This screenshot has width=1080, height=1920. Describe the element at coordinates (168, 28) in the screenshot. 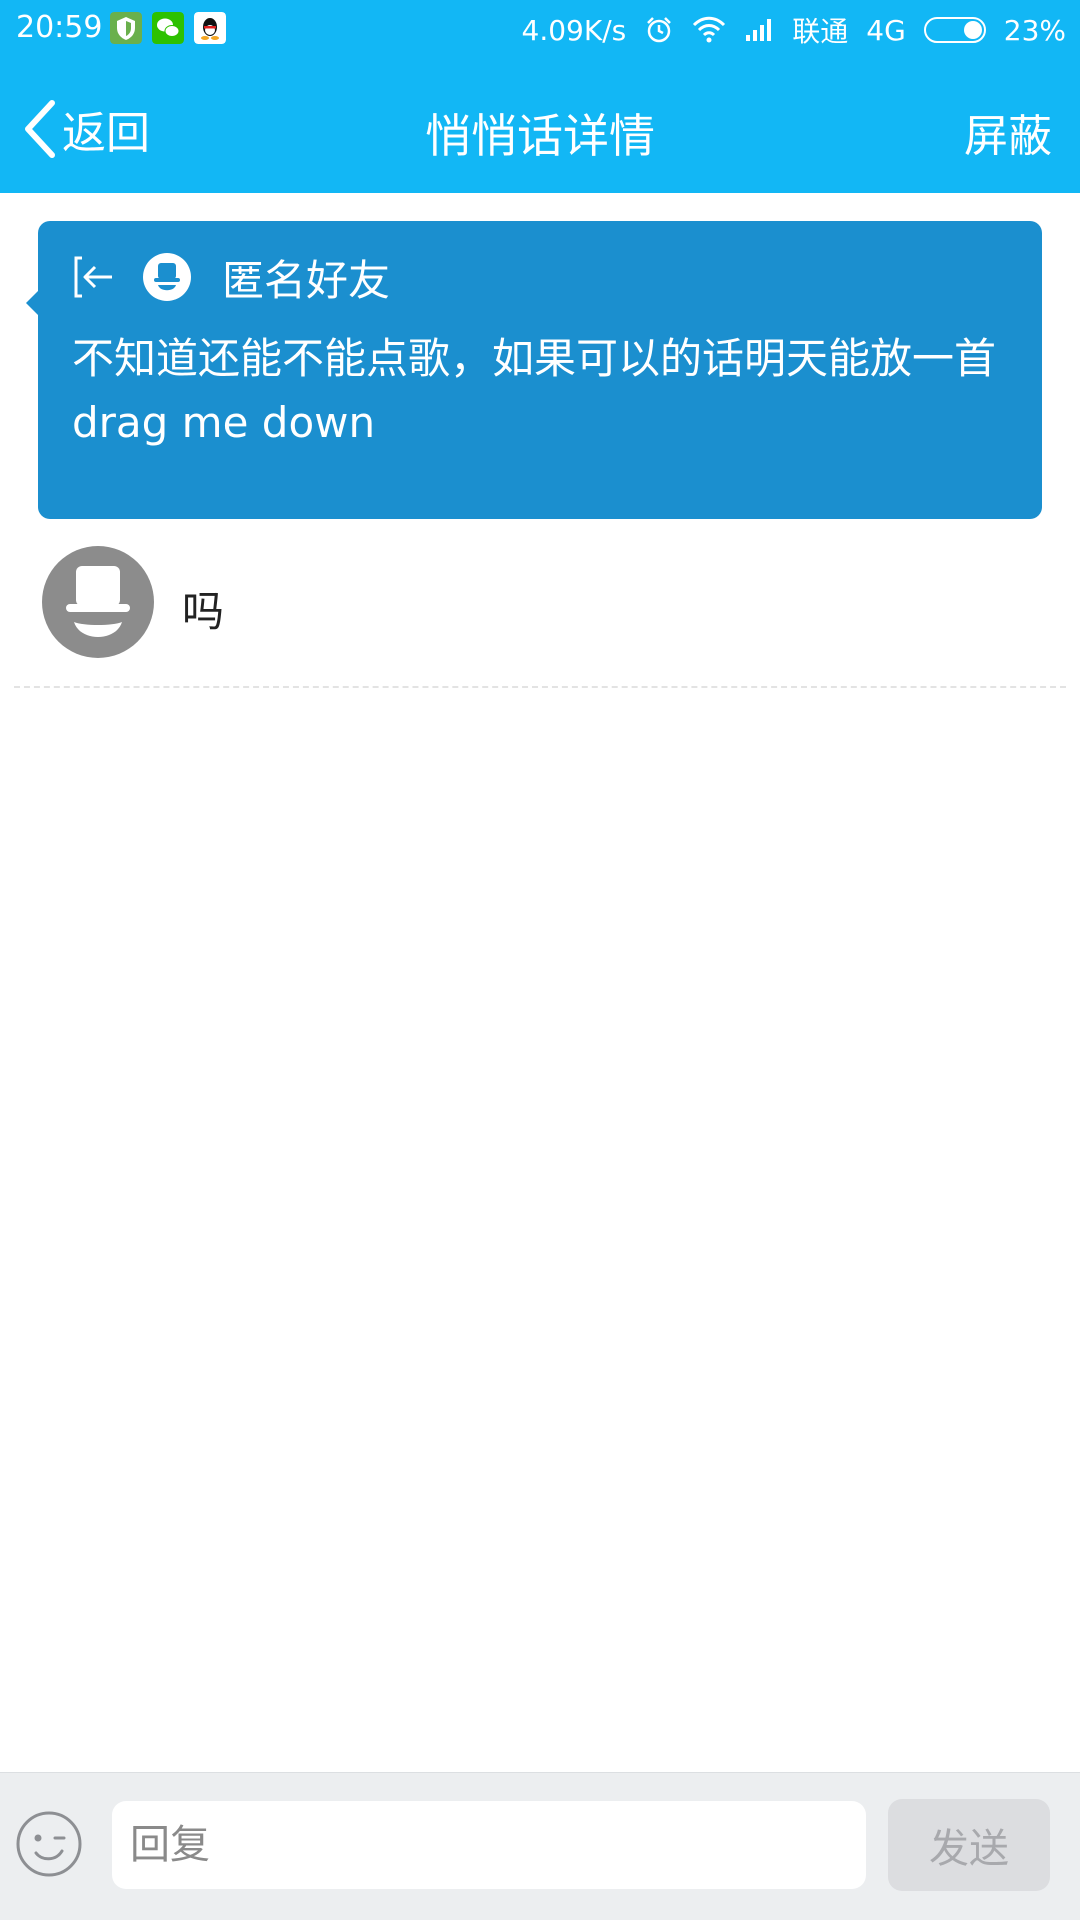

I see `wechat-app-icon` at that location.